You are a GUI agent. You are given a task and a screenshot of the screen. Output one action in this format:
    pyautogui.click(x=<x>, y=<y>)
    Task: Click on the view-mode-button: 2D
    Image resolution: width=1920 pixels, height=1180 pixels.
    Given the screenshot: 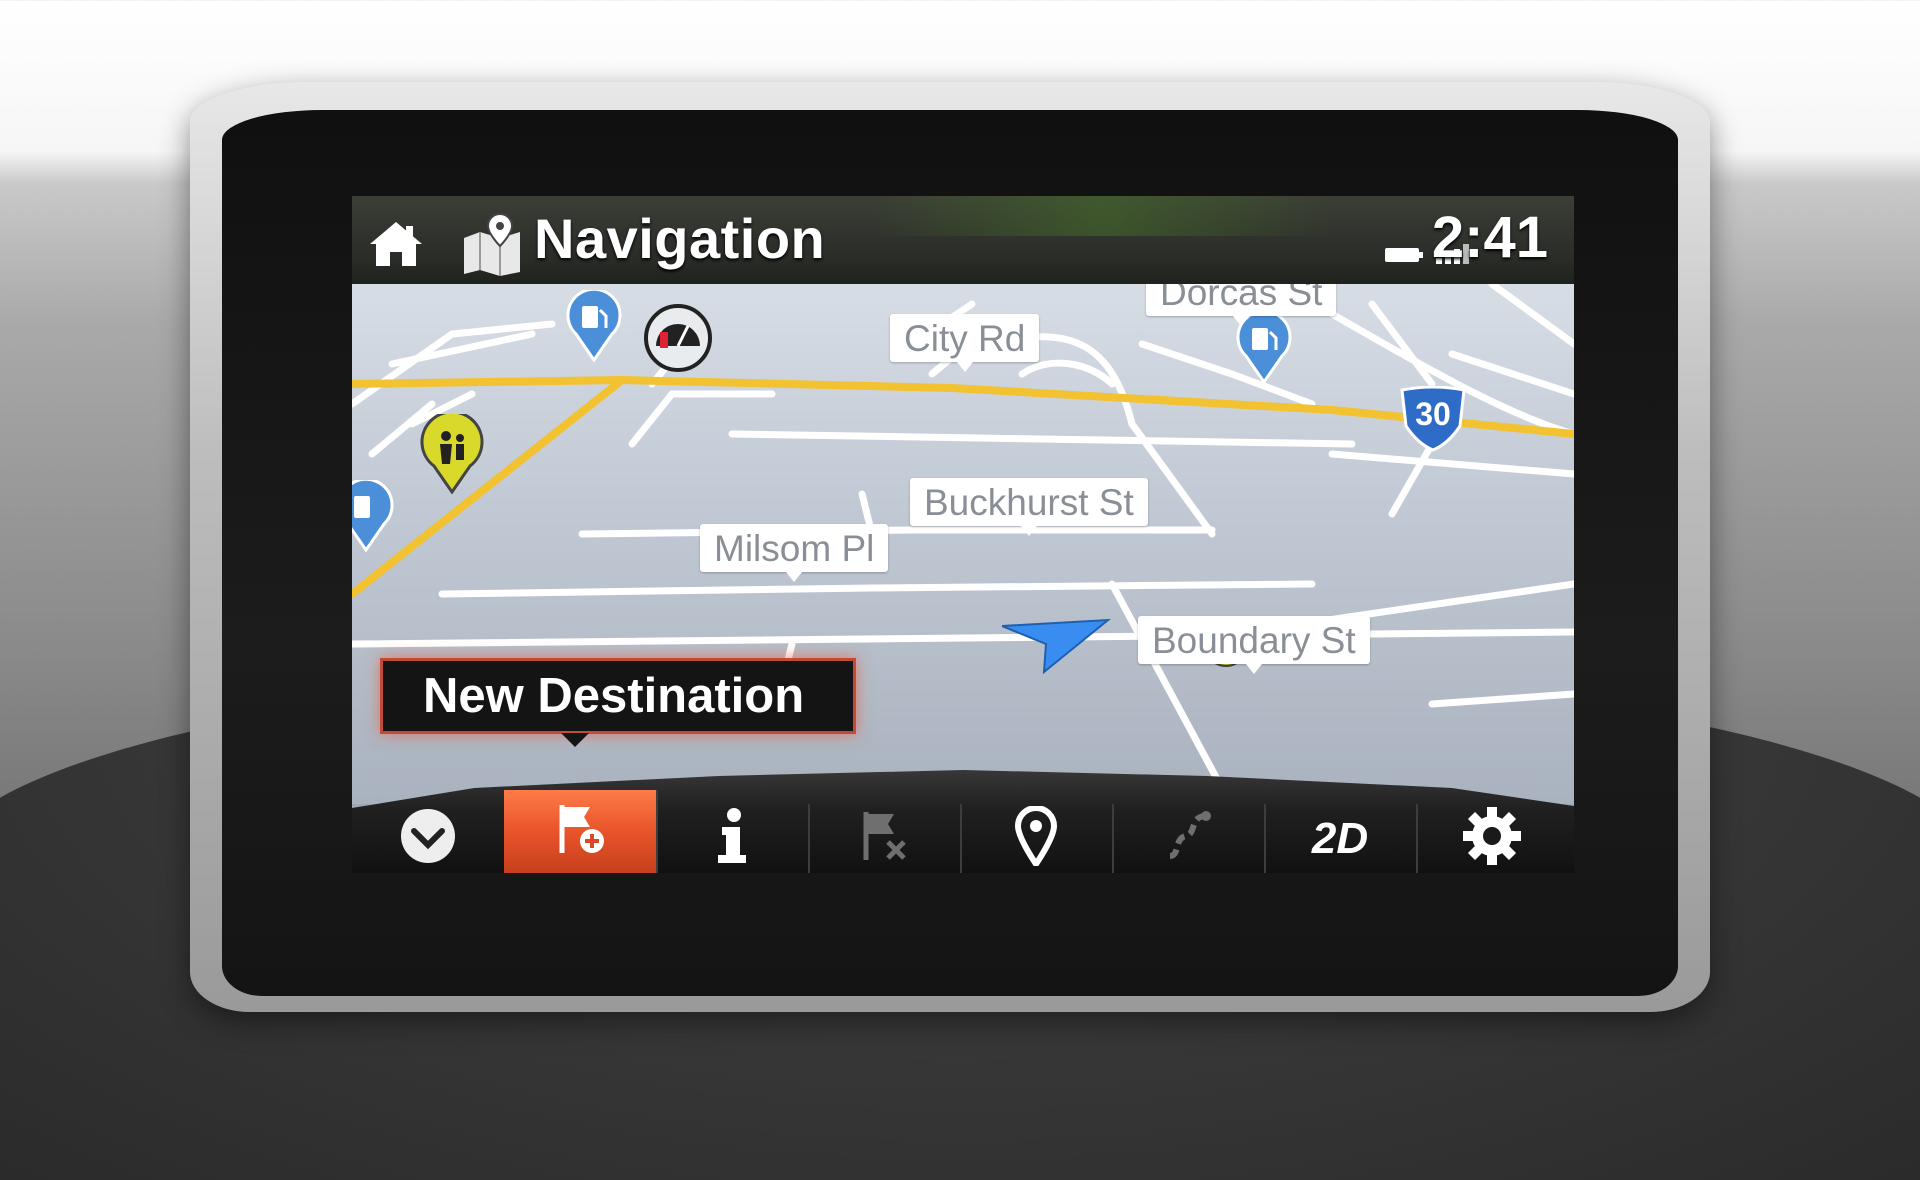 What is the action you would take?
    pyautogui.click(x=1341, y=838)
    